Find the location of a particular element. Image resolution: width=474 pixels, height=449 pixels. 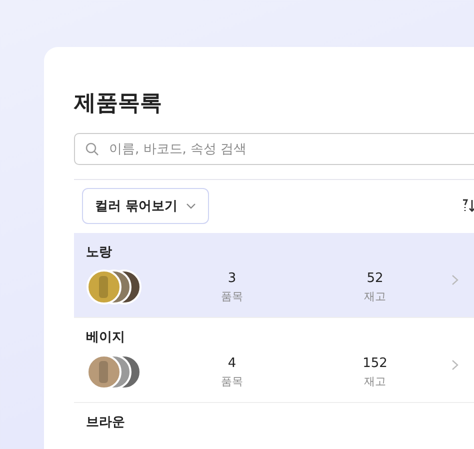

search-field: 이름, 바코드, 속성 검색 is located at coordinates (274, 149).